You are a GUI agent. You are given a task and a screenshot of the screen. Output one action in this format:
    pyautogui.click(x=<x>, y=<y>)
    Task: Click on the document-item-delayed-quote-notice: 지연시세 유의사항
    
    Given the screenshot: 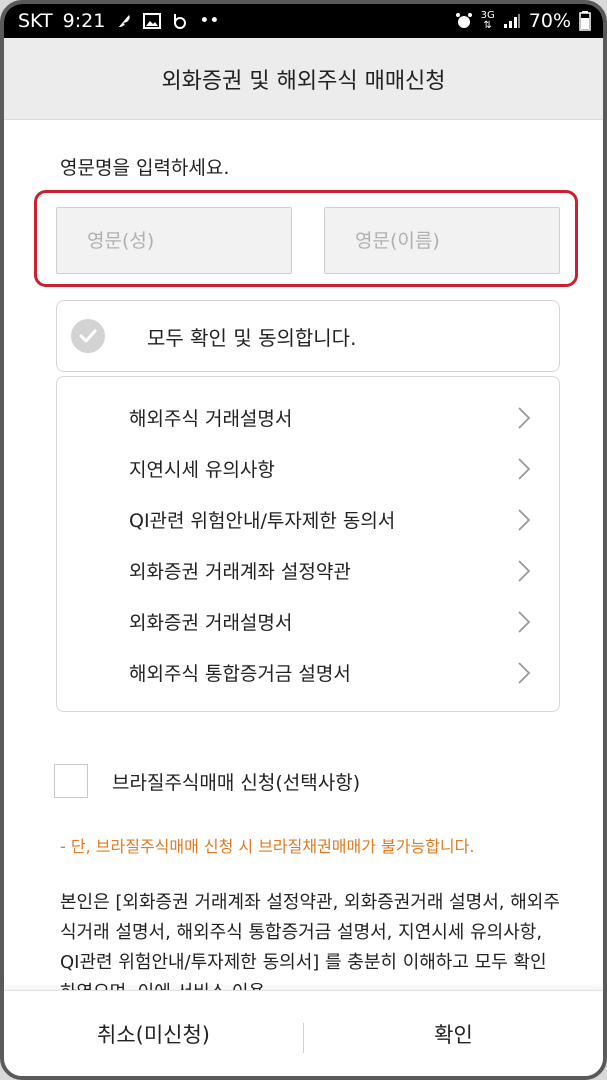 What is the action you would take?
    pyautogui.click(x=308, y=468)
    